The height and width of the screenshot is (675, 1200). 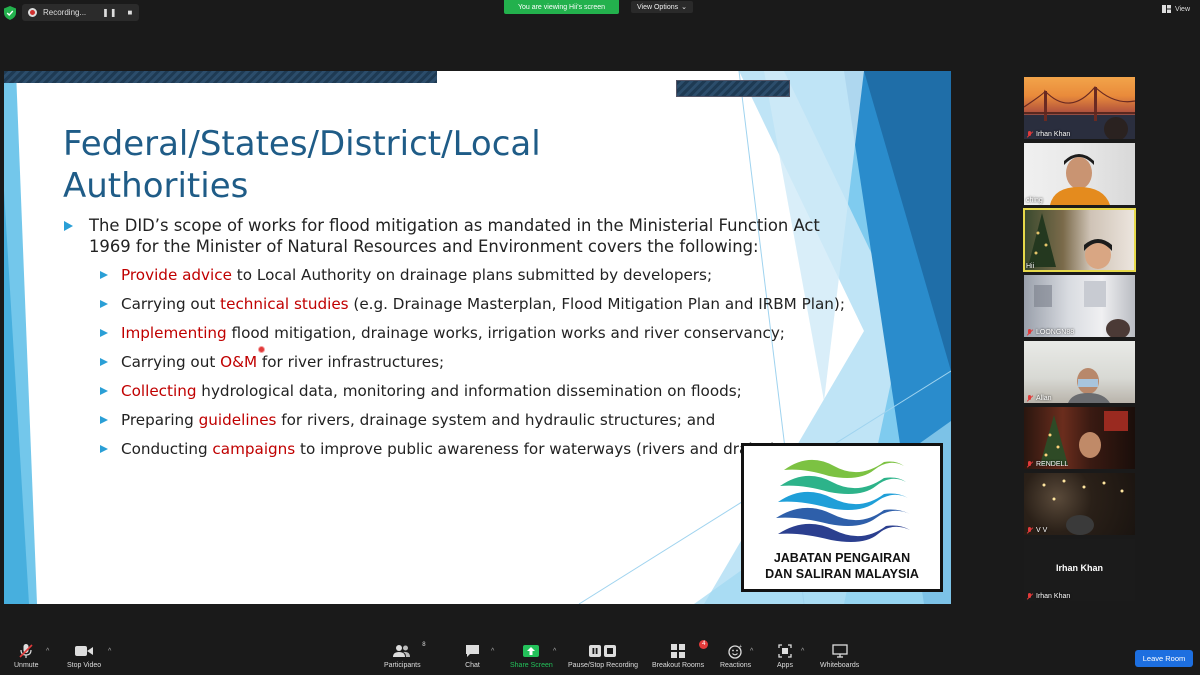 I want to click on chat-icon, so click(x=472, y=651).